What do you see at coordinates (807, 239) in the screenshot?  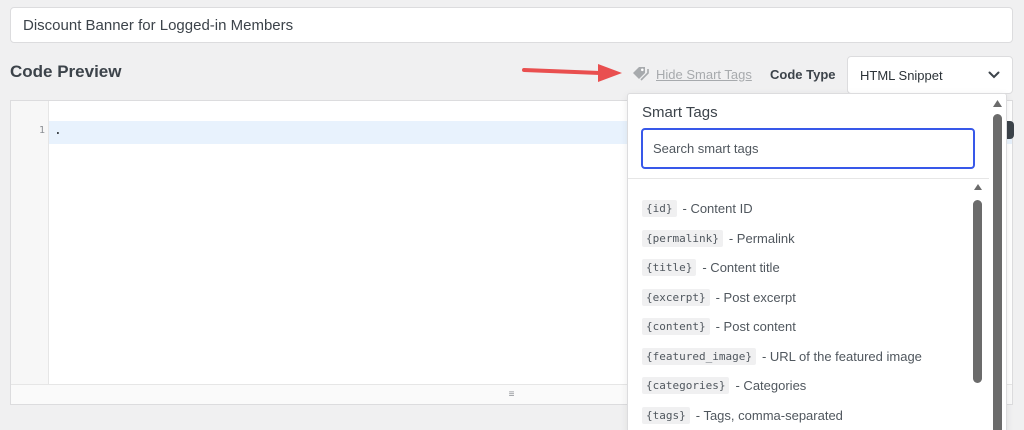 I see `smart-tag-item: {permalink} - Permalink` at bounding box center [807, 239].